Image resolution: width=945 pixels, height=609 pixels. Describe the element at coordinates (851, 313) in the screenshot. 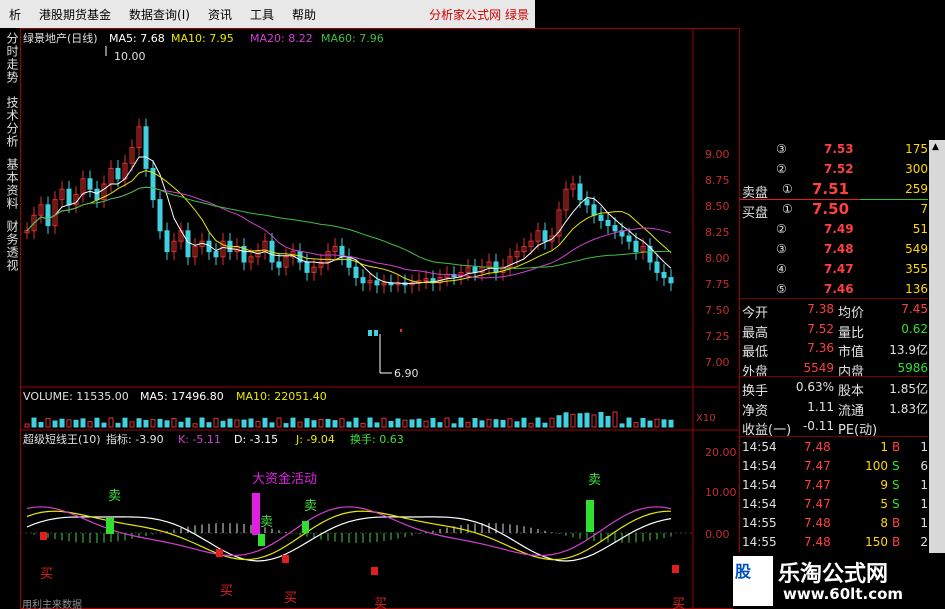

I see `stat-label: 均价` at that location.